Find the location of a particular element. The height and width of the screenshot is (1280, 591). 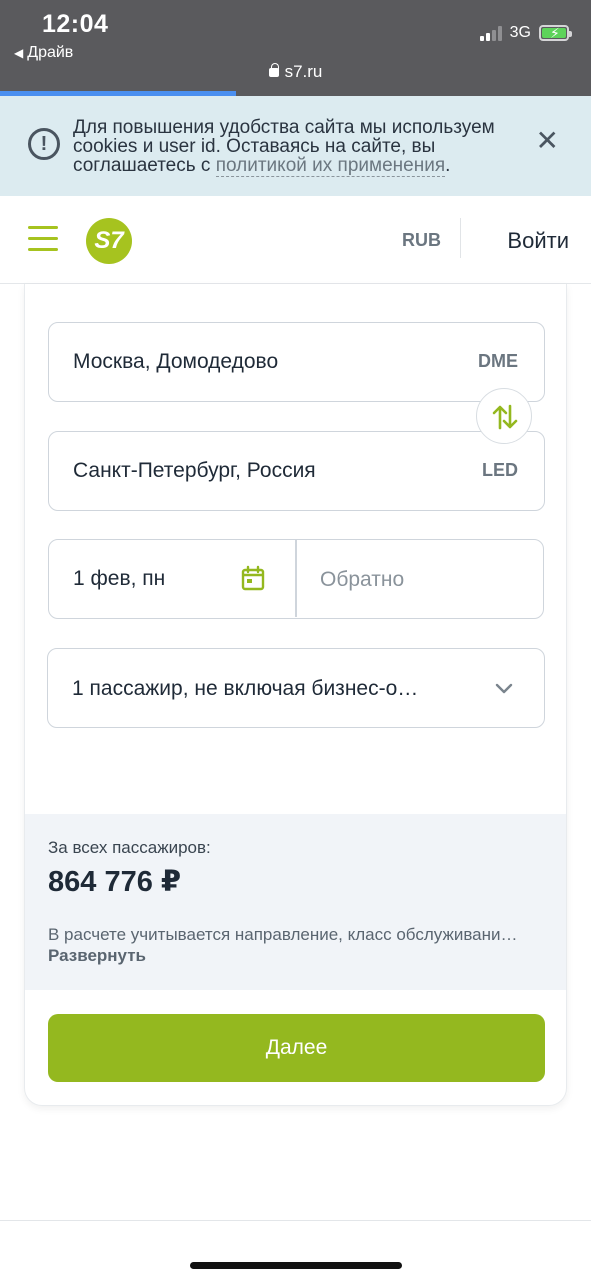

menu-icon is located at coordinates (43, 239).